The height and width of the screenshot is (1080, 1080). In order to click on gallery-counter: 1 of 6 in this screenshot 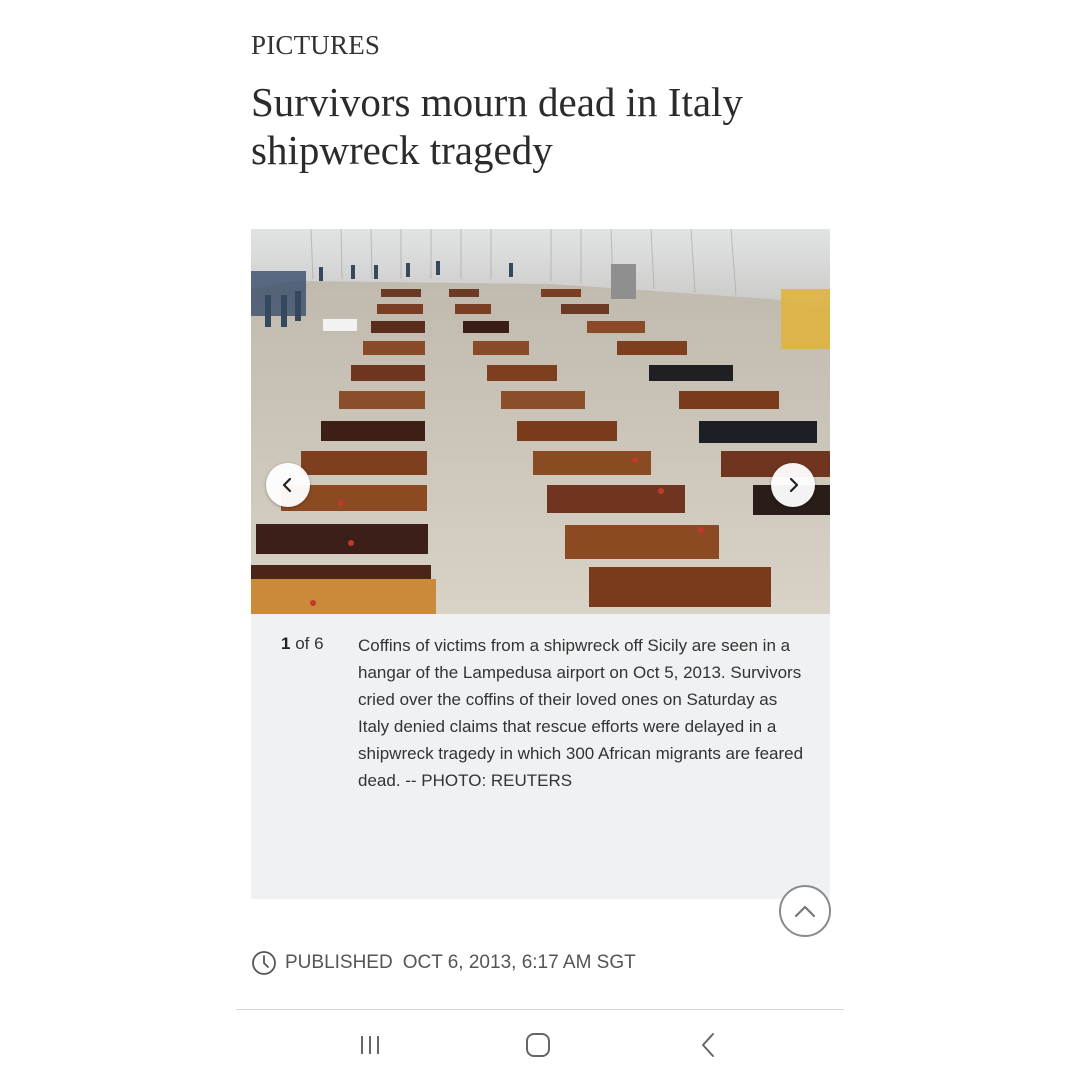, I will do `click(302, 644)`.